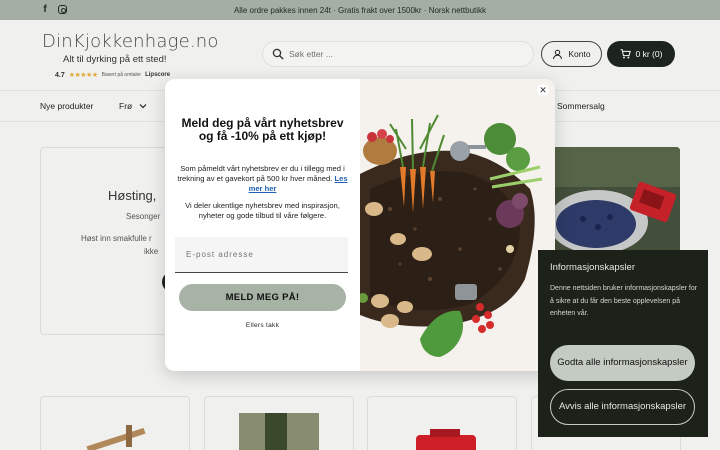  What do you see at coordinates (261, 255) in the screenshot?
I see `email-field` at bounding box center [261, 255].